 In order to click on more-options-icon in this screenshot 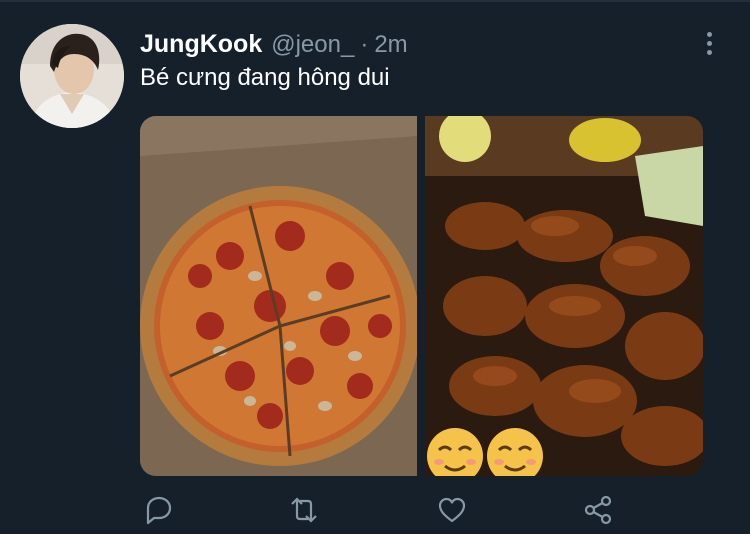, I will do `click(709, 43)`.